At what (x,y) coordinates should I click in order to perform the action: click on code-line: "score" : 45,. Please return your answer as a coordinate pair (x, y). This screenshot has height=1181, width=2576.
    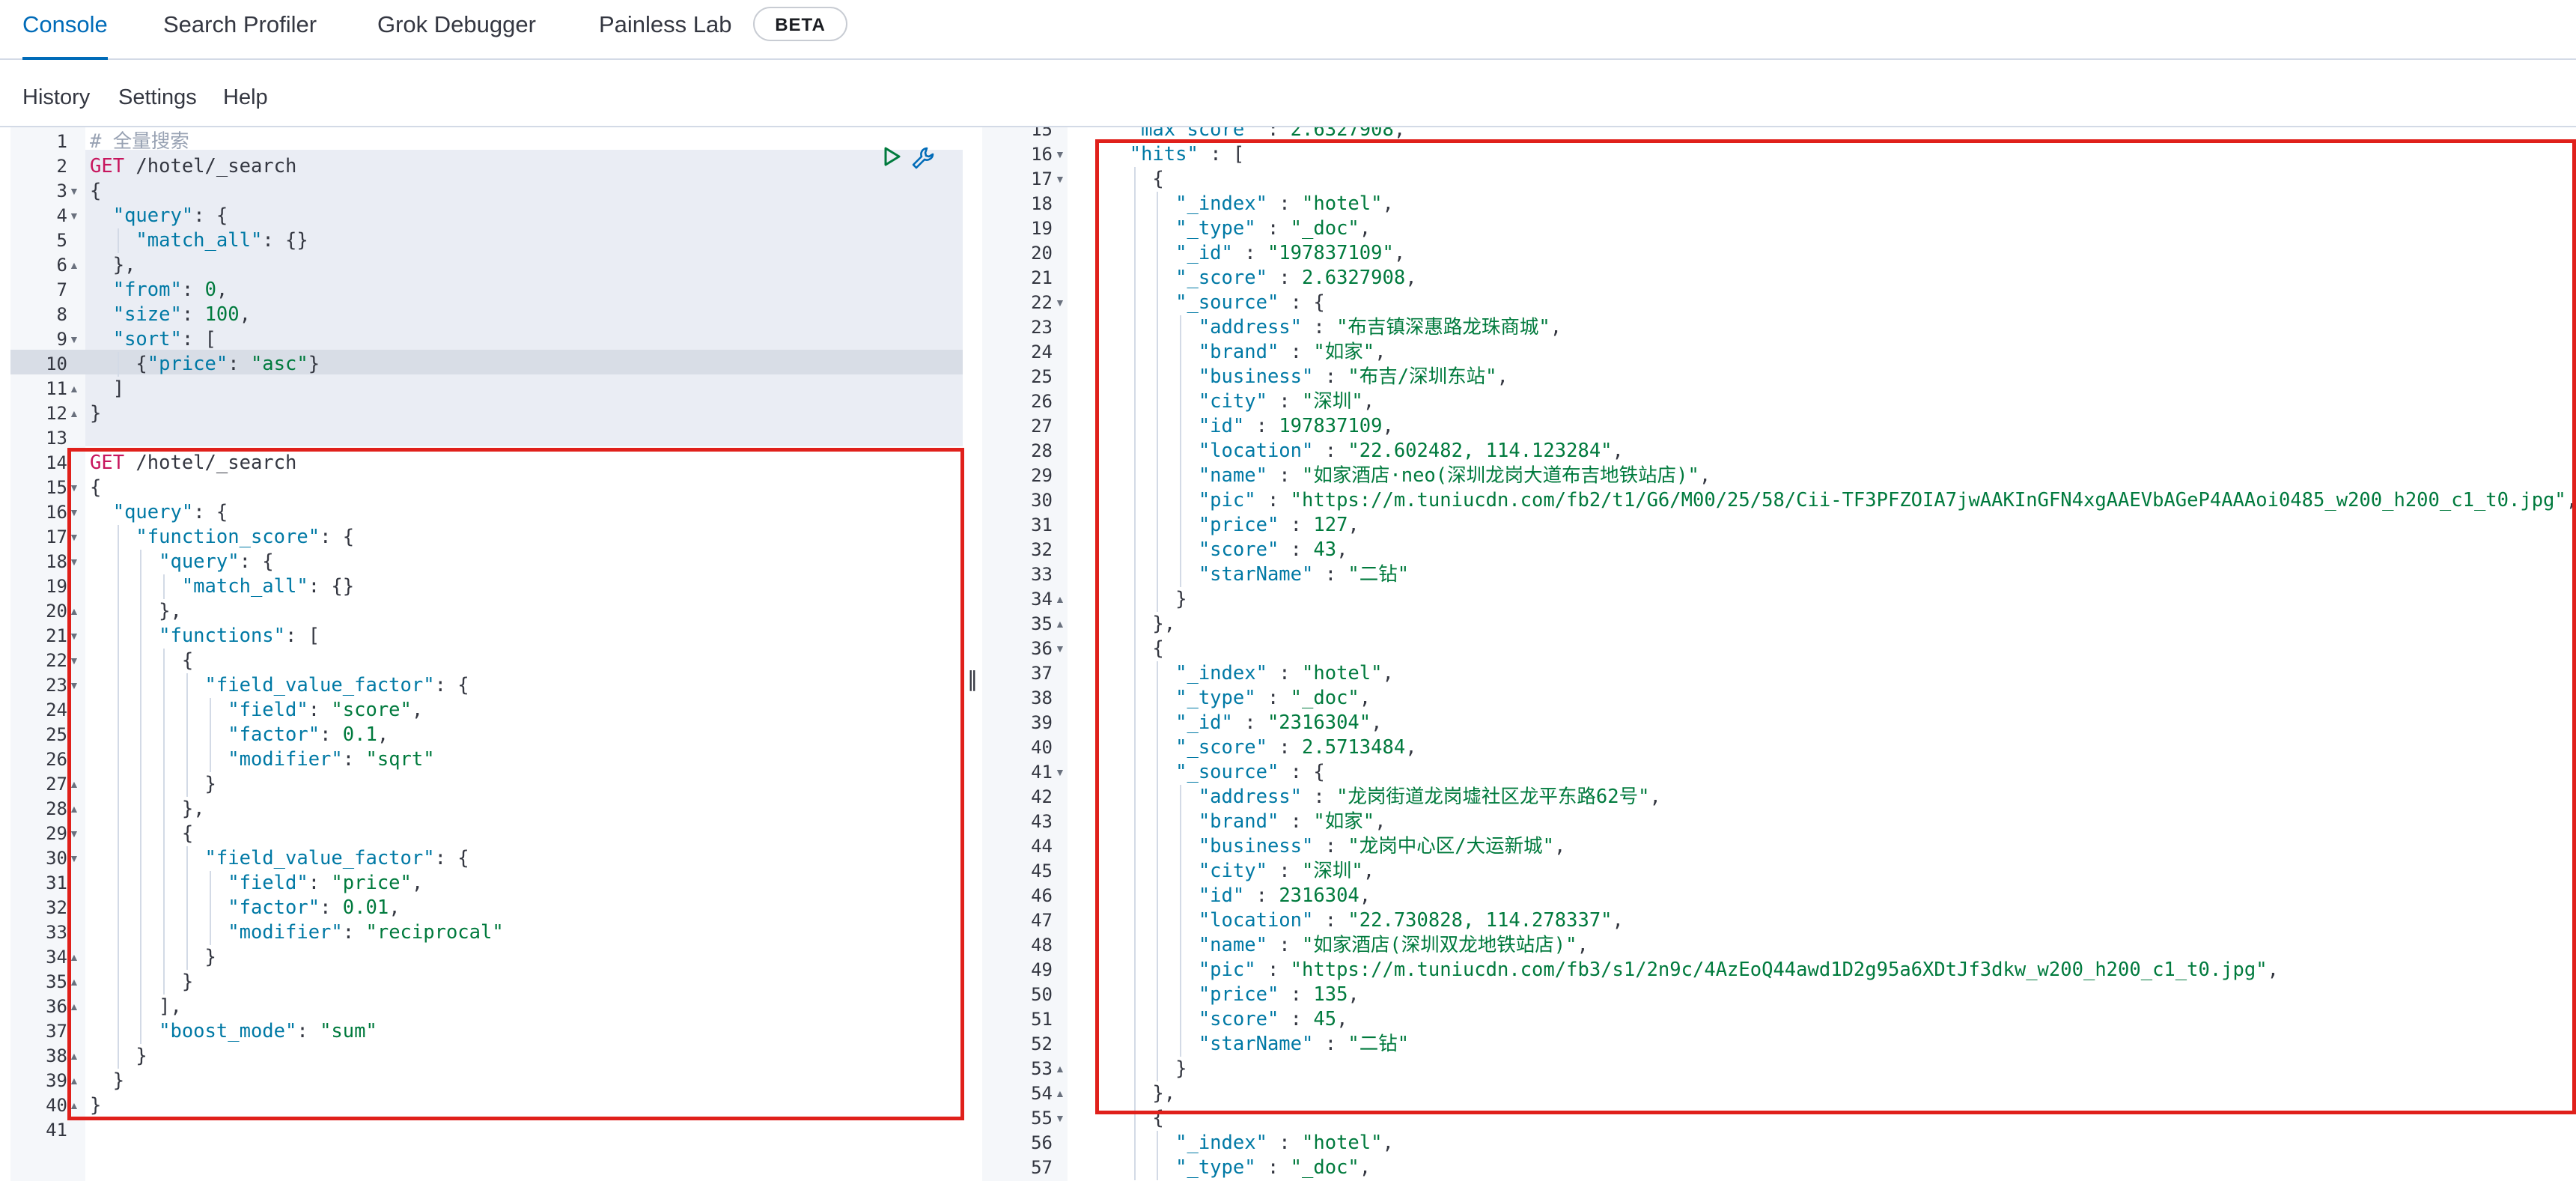
    Looking at the image, I should click on (1227, 1019).